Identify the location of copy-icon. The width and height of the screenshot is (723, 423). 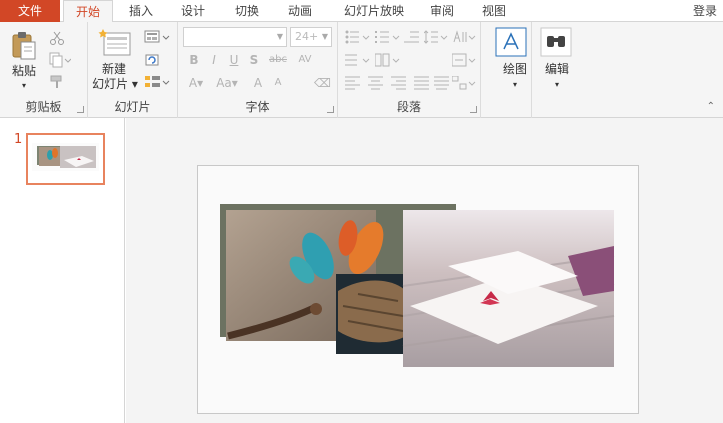
(60, 60).